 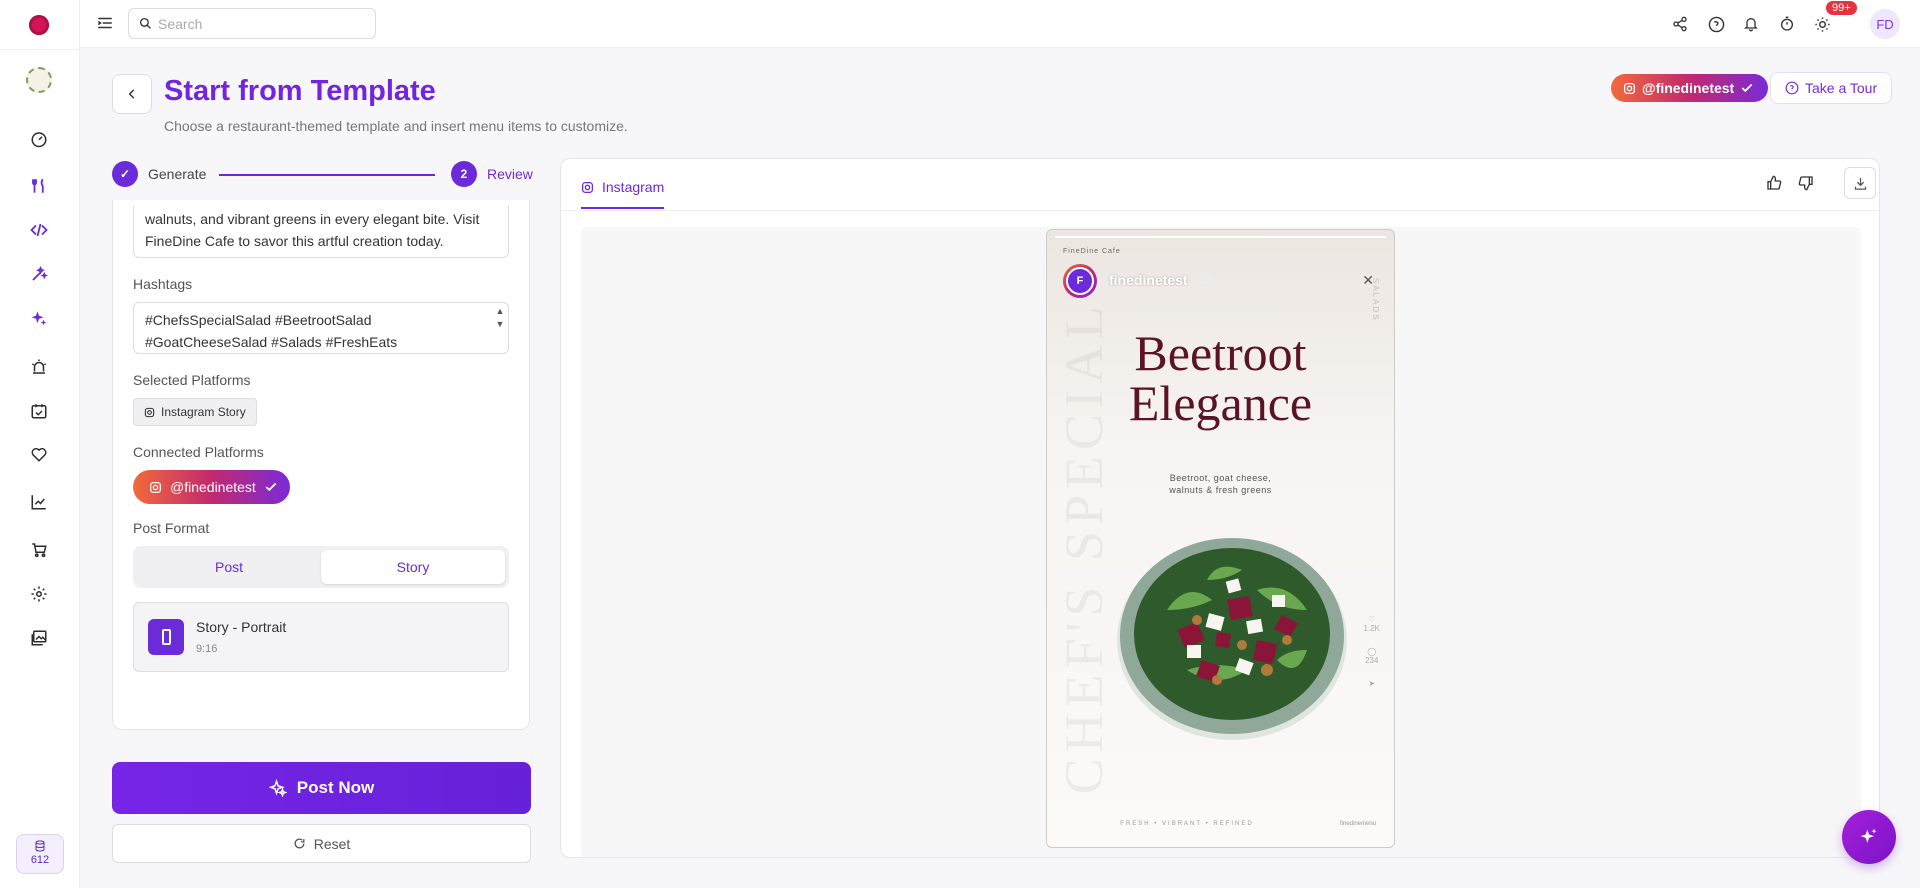 What do you see at coordinates (211, 487) in the screenshot?
I see `connected-account-chip: @finedinetest` at bounding box center [211, 487].